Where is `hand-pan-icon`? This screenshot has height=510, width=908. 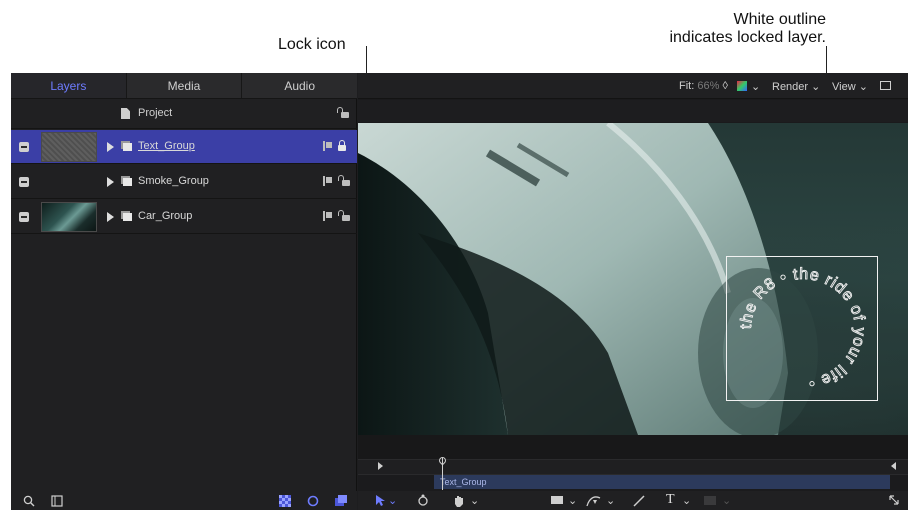
hand-pan-icon is located at coordinates (459, 501).